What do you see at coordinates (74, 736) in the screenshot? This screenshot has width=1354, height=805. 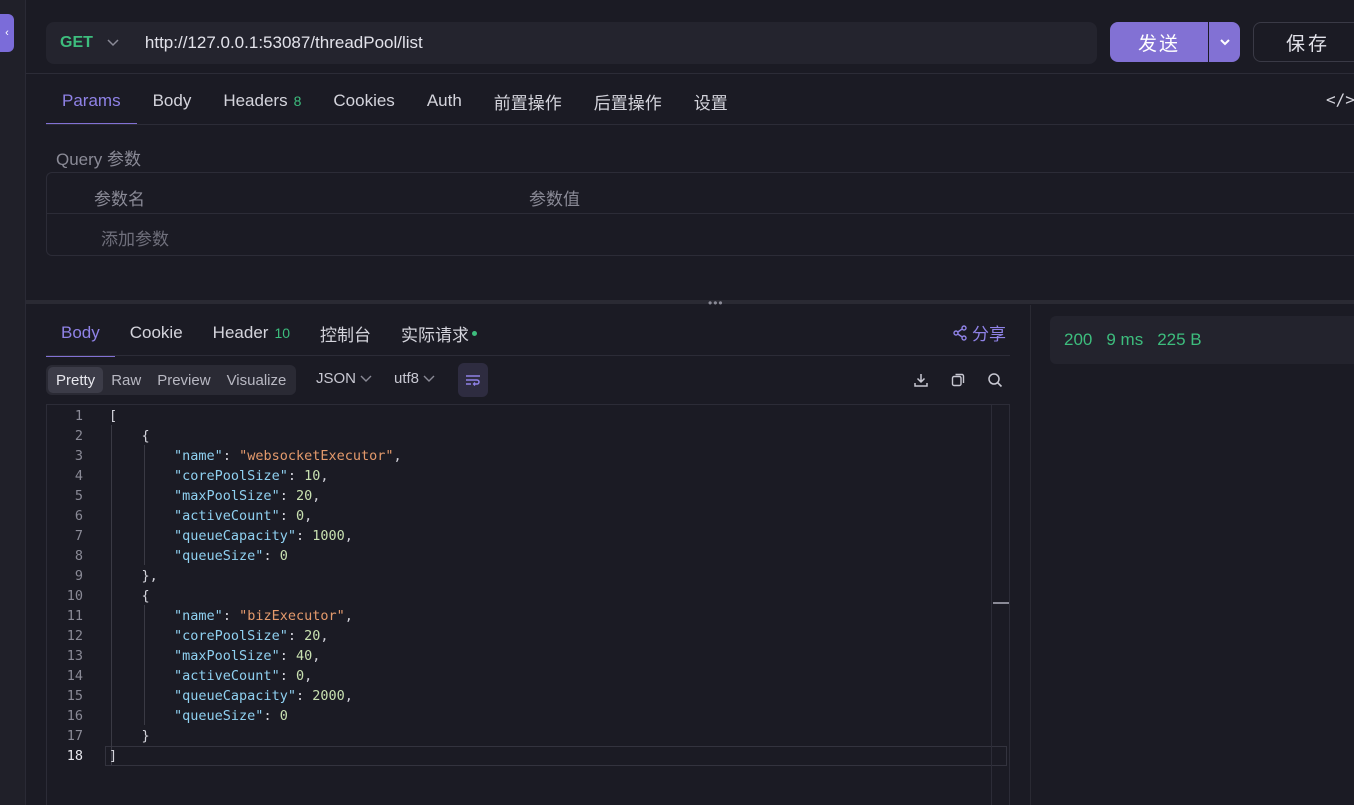 I see `line-number: 17` at bounding box center [74, 736].